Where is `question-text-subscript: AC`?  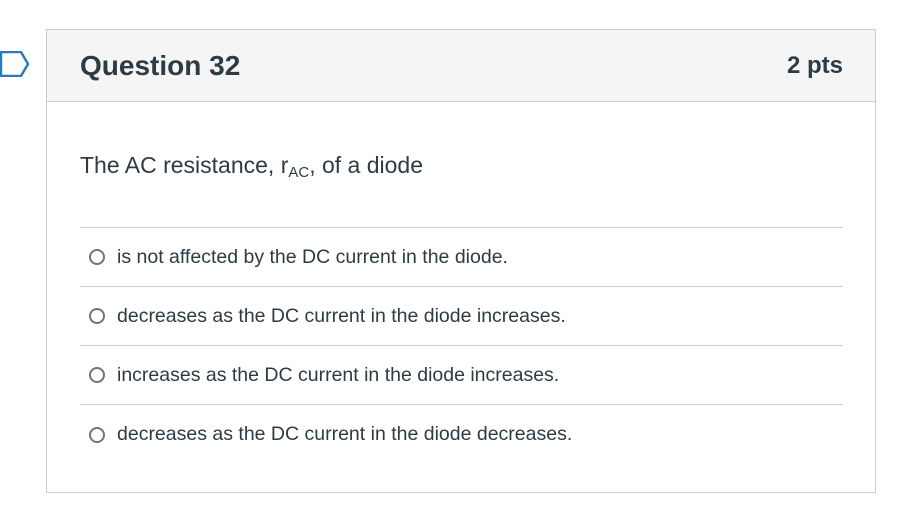
question-text-subscript: AC is located at coordinates (299, 172).